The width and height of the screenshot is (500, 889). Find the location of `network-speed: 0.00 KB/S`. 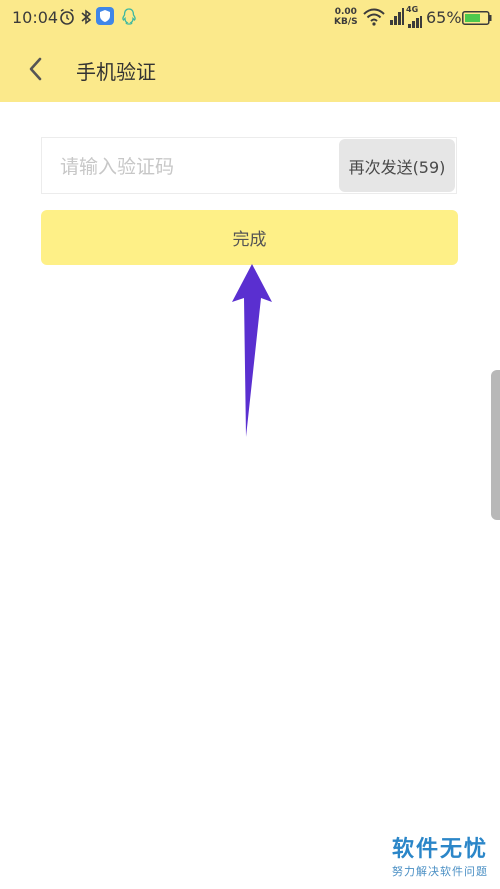

network-speed: 0.00 KB/S is located at coordinates (346, 17).